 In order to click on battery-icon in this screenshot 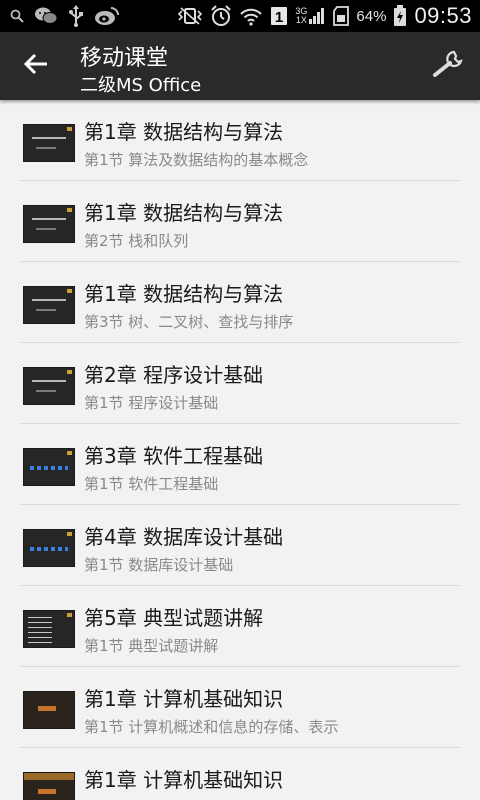, I will do `click(400, 16)`.